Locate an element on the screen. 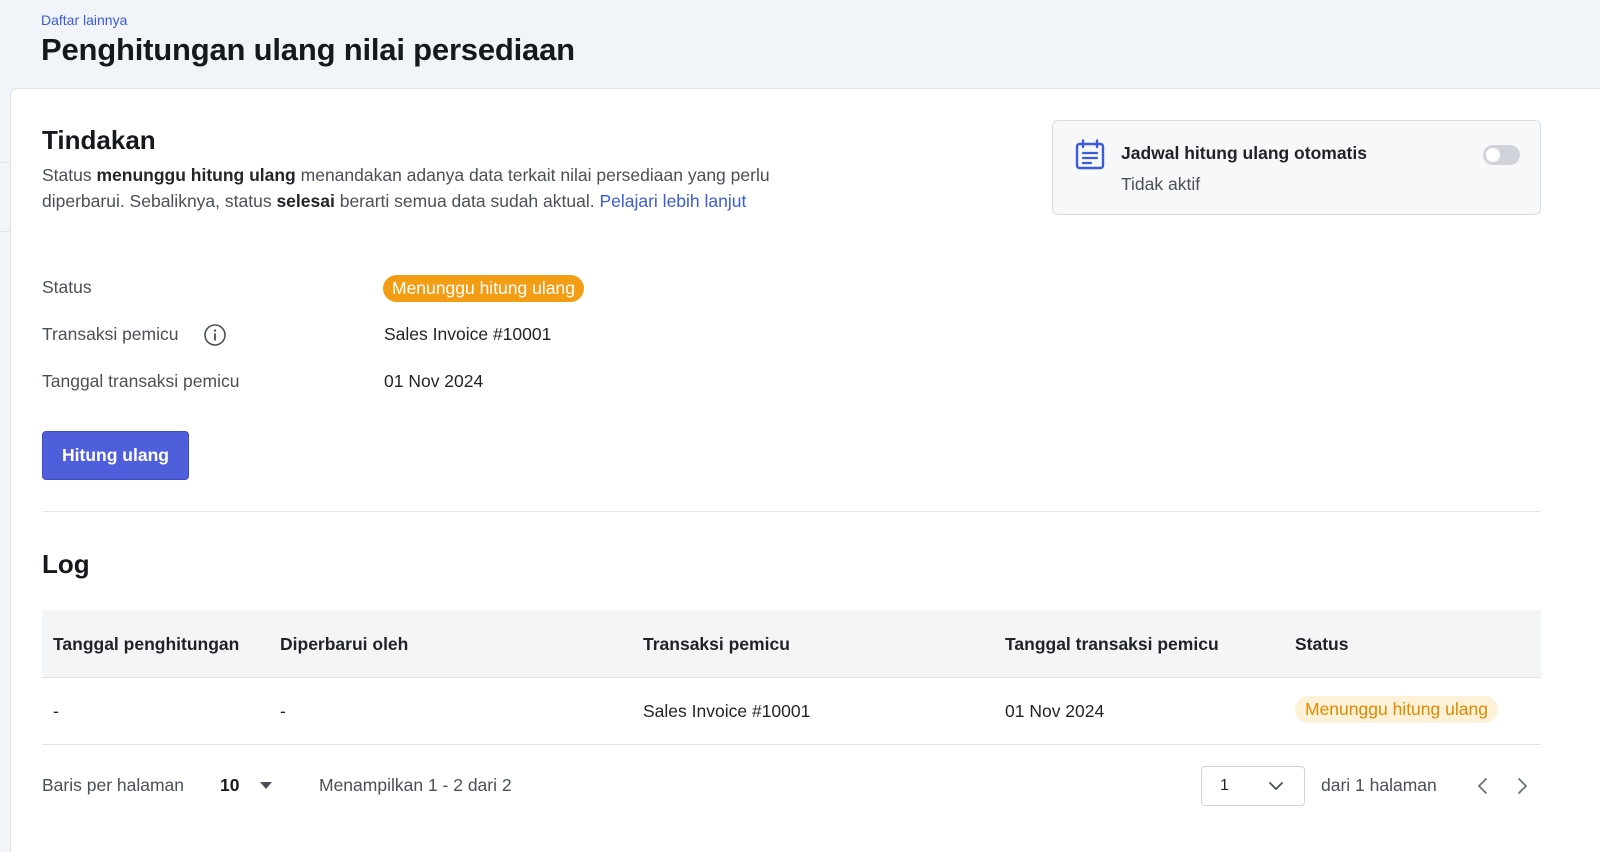 Image resolution: width=1600 pixels, height=852 pixels. previous-page-icon is located at coordinates (1483, 786).